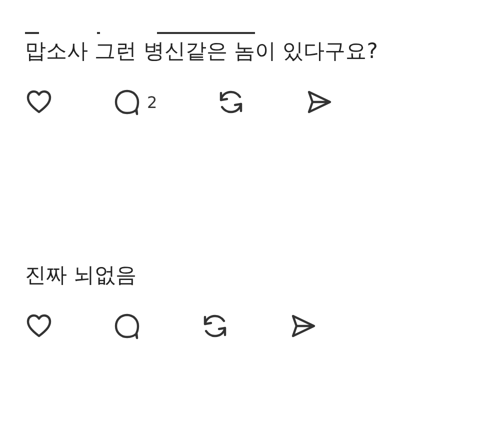 This screenshot has width=500, height=440. Describe the element at coordinates (202, 51) in the screenshot. I see `post-text: 맙소사 그런 병신같은 놈이 있다구요?` at that location.